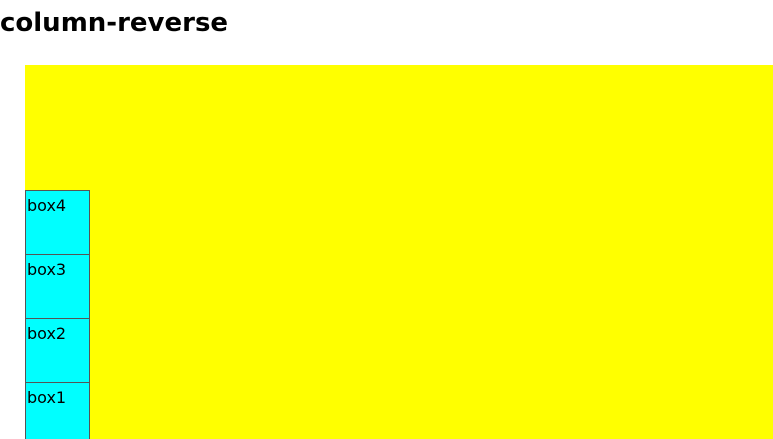 The width and height of the screenshot is (773, 439). Describe the element at coordinates (114, 23) in the screenshot. I see `page-title: column-reverse` at that location.